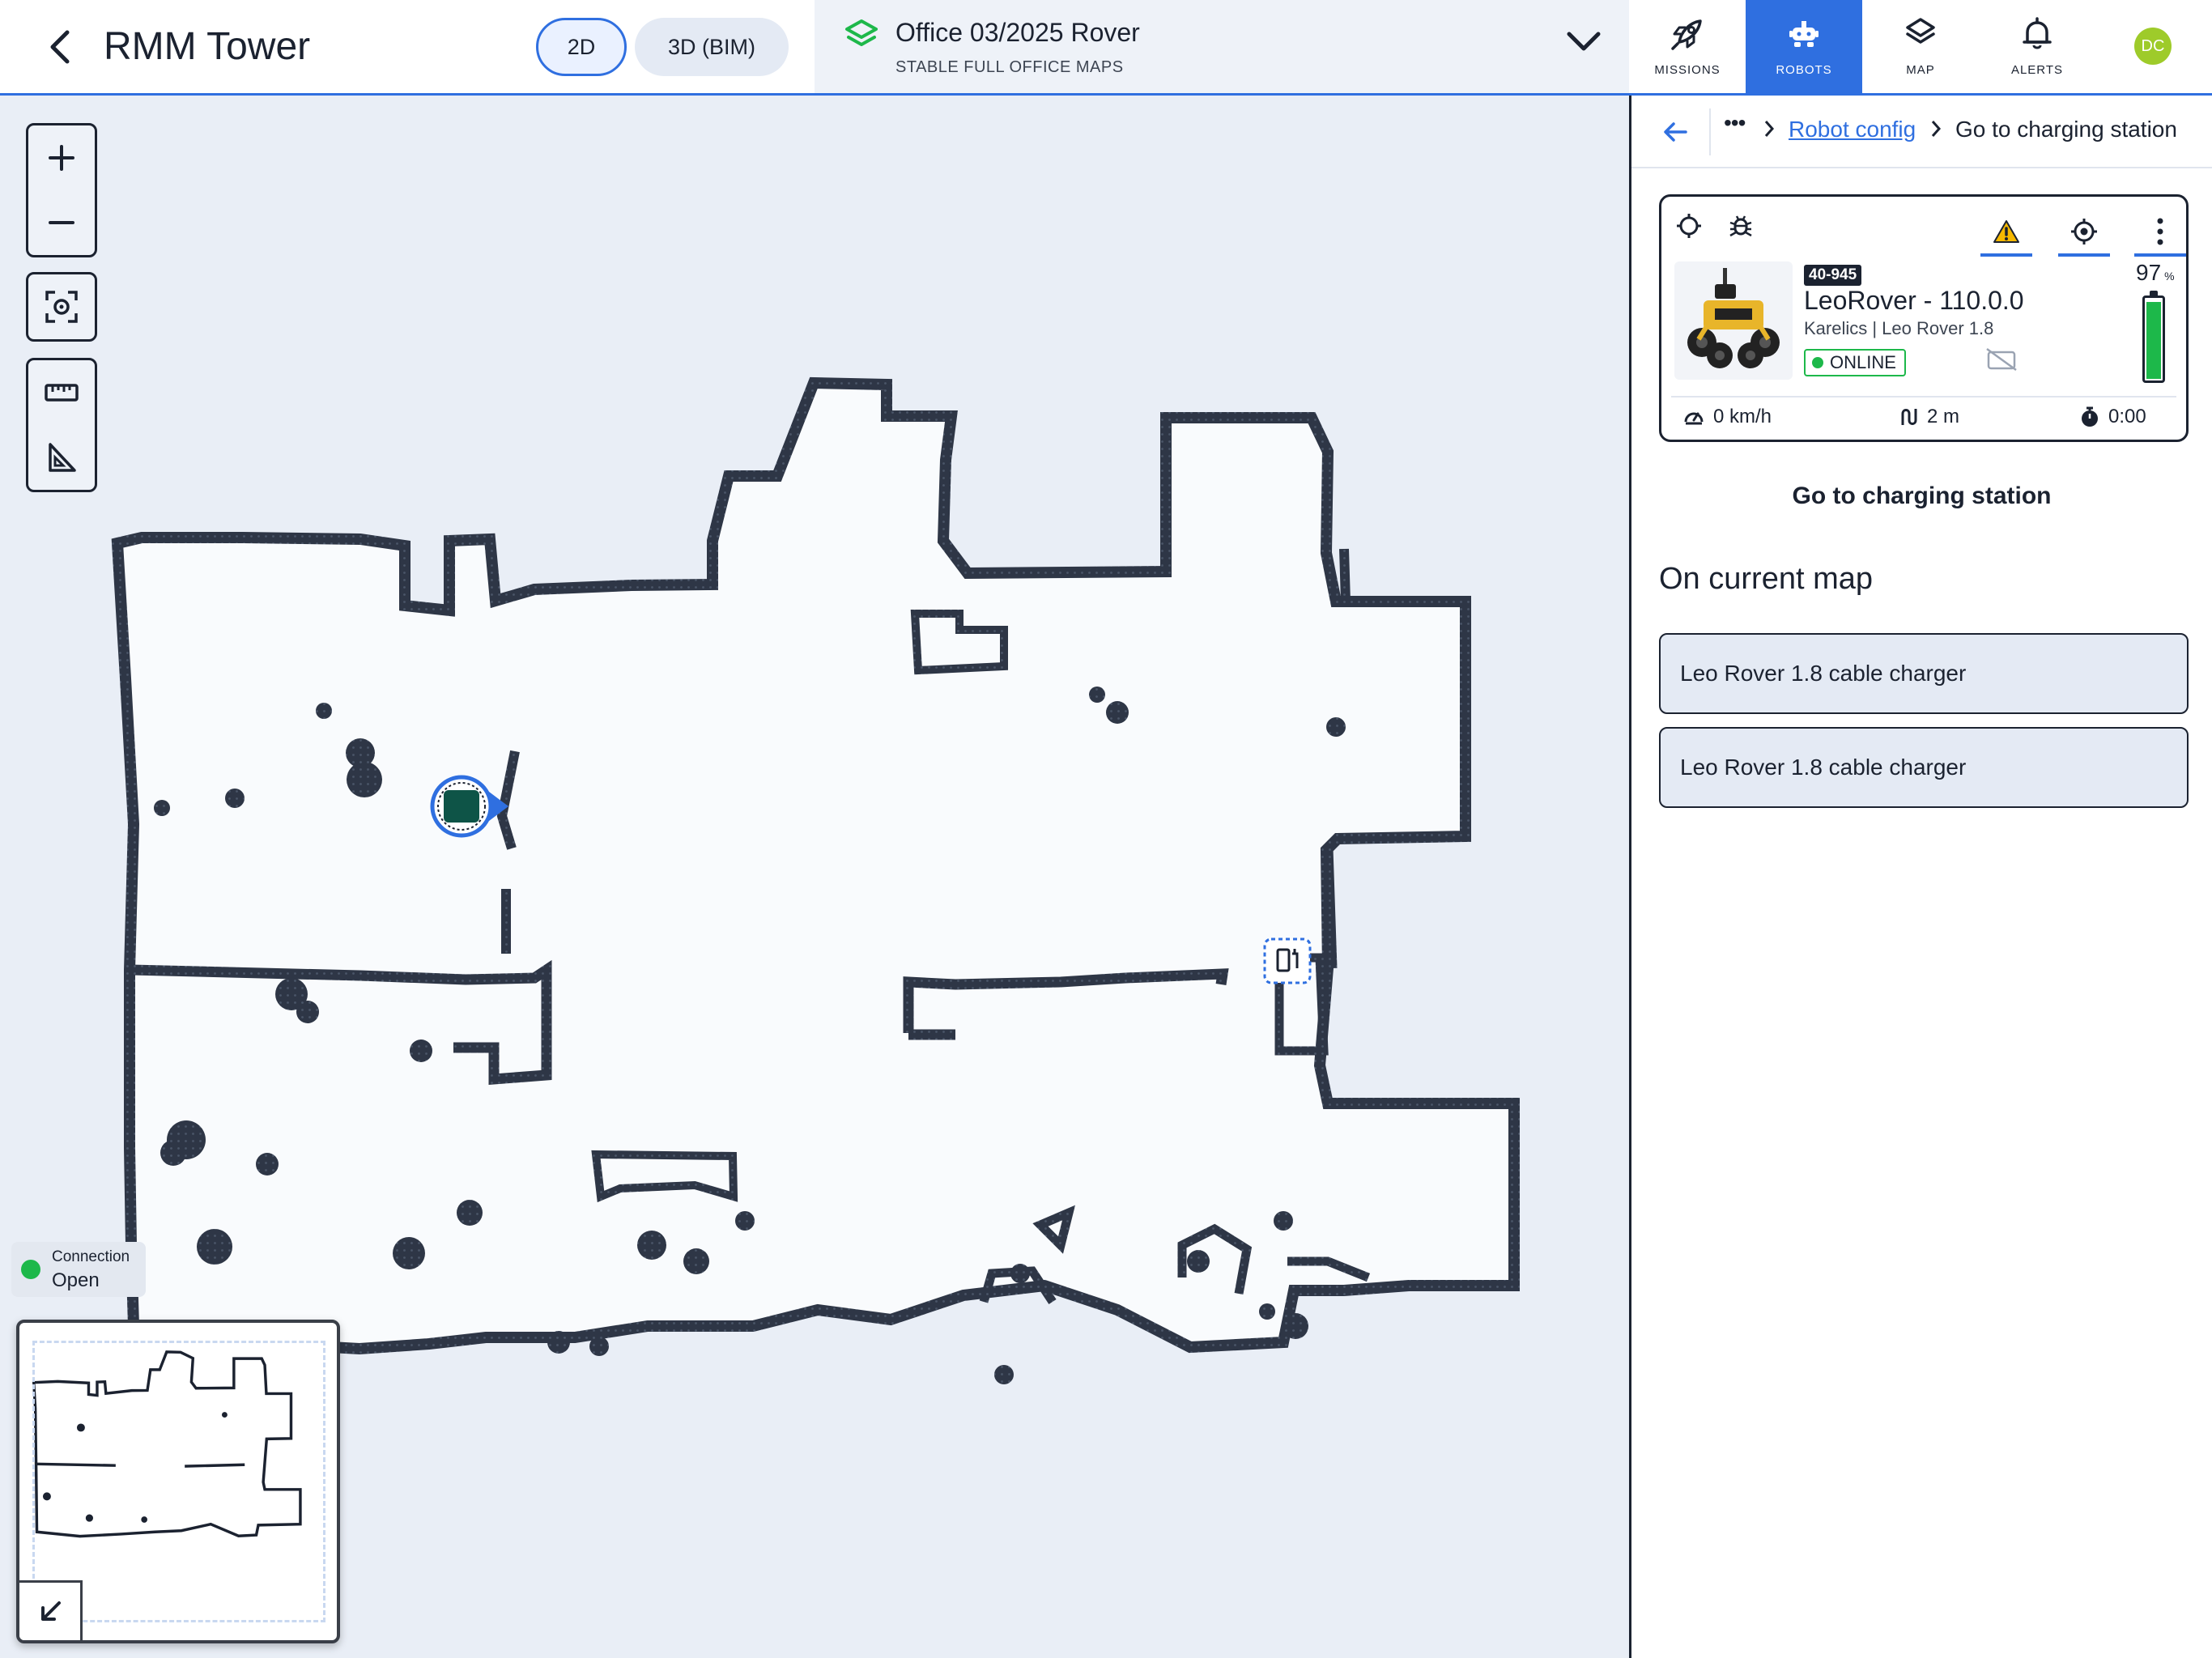 This screenshot has height=1658, width=2212. Describe the element at coordinates (1018, 32) in the screenshot. I see `map-name: Office 03/2025 Rover` at that location.